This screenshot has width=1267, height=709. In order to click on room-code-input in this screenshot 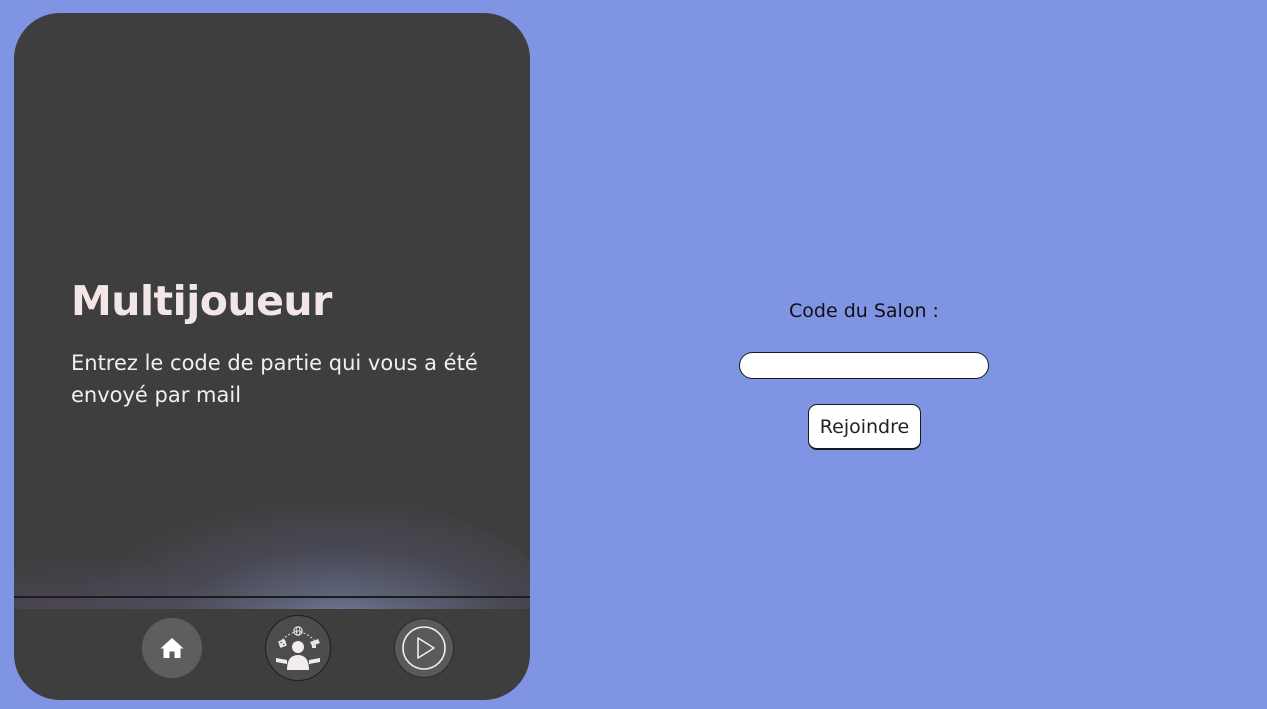, I will do `click(864, 365)`.